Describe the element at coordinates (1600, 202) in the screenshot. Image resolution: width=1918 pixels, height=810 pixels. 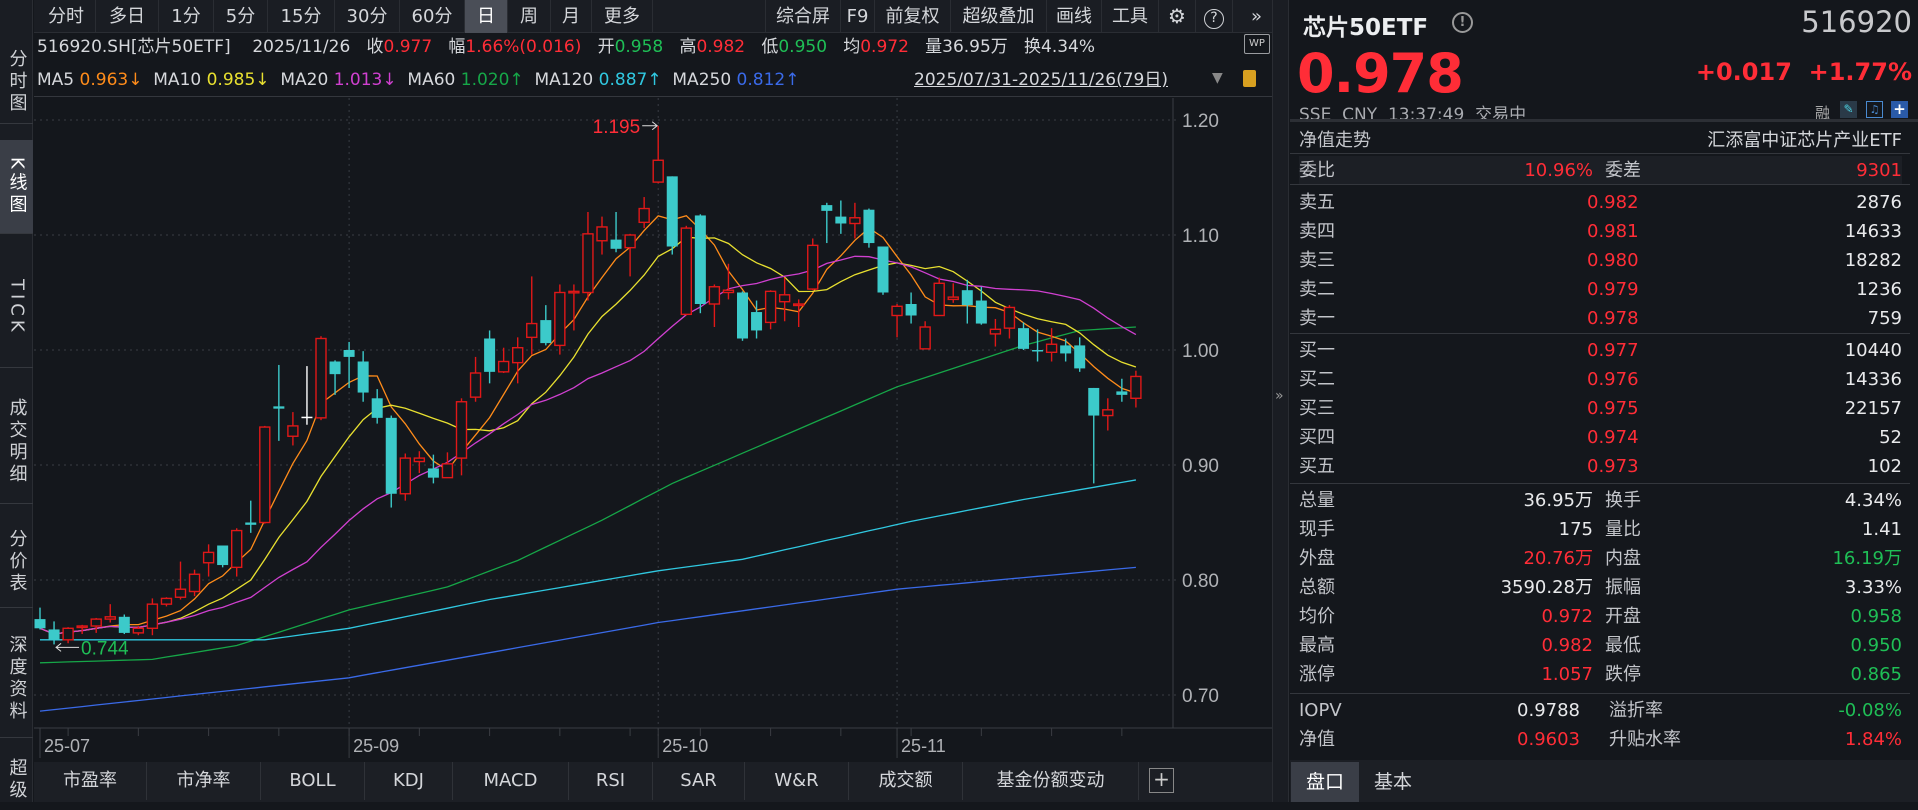
I see `ask-row: 卖五 0.982 2876` at that location.